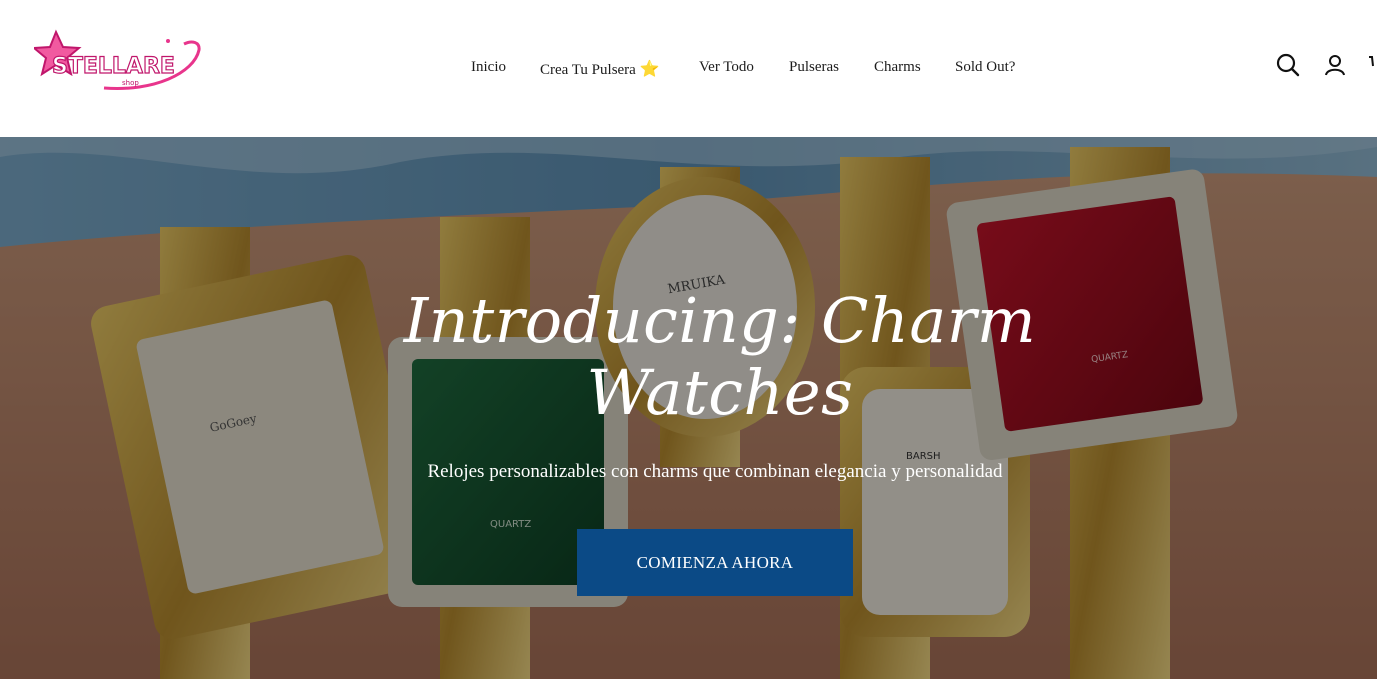  I want to click on search-icon, so click(1288, 65).